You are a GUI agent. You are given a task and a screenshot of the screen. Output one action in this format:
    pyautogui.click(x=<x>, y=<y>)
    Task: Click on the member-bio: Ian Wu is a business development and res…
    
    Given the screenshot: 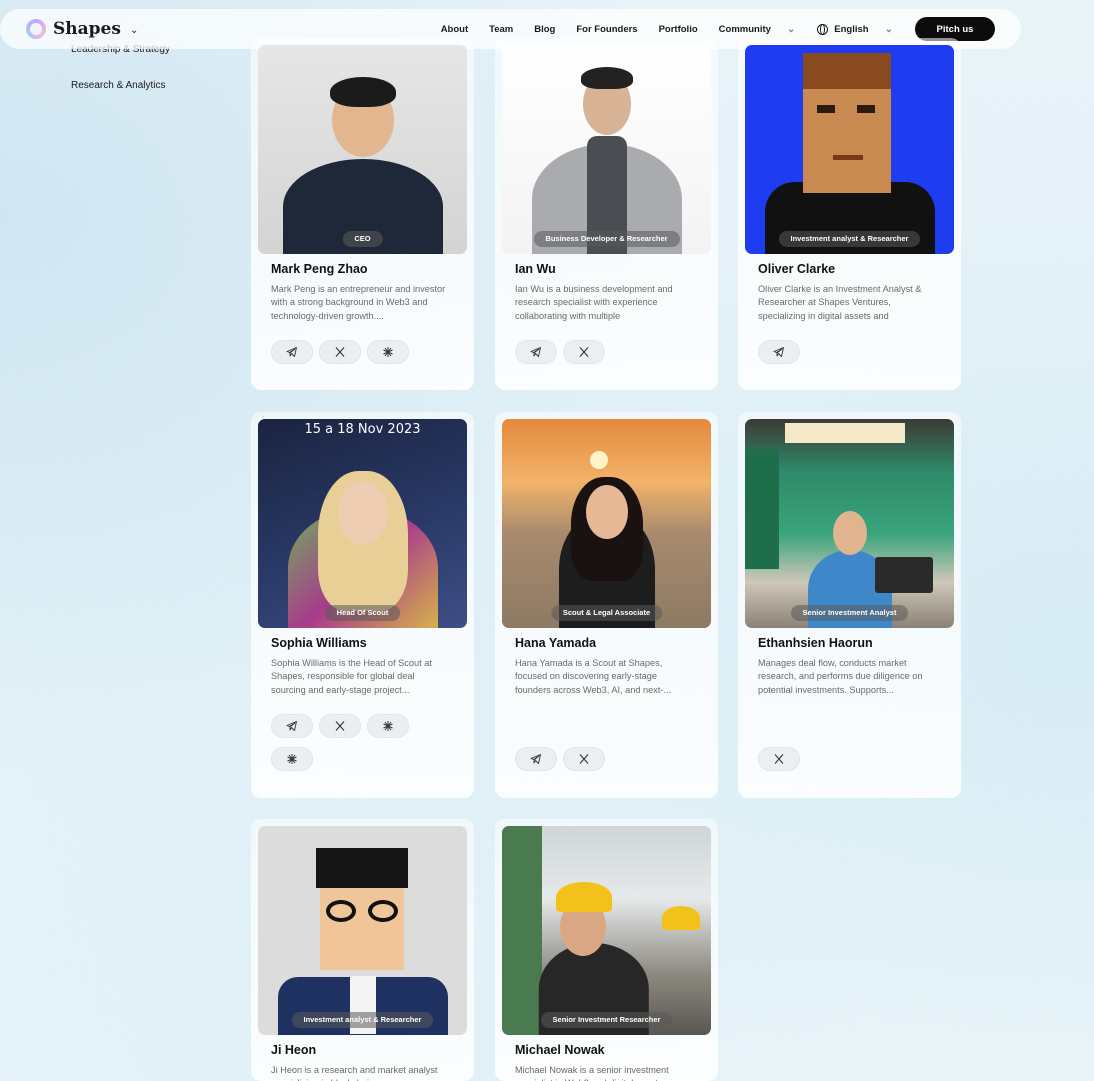 What is the action you would take?
    pyautogui.click(x=594, y=302)
    